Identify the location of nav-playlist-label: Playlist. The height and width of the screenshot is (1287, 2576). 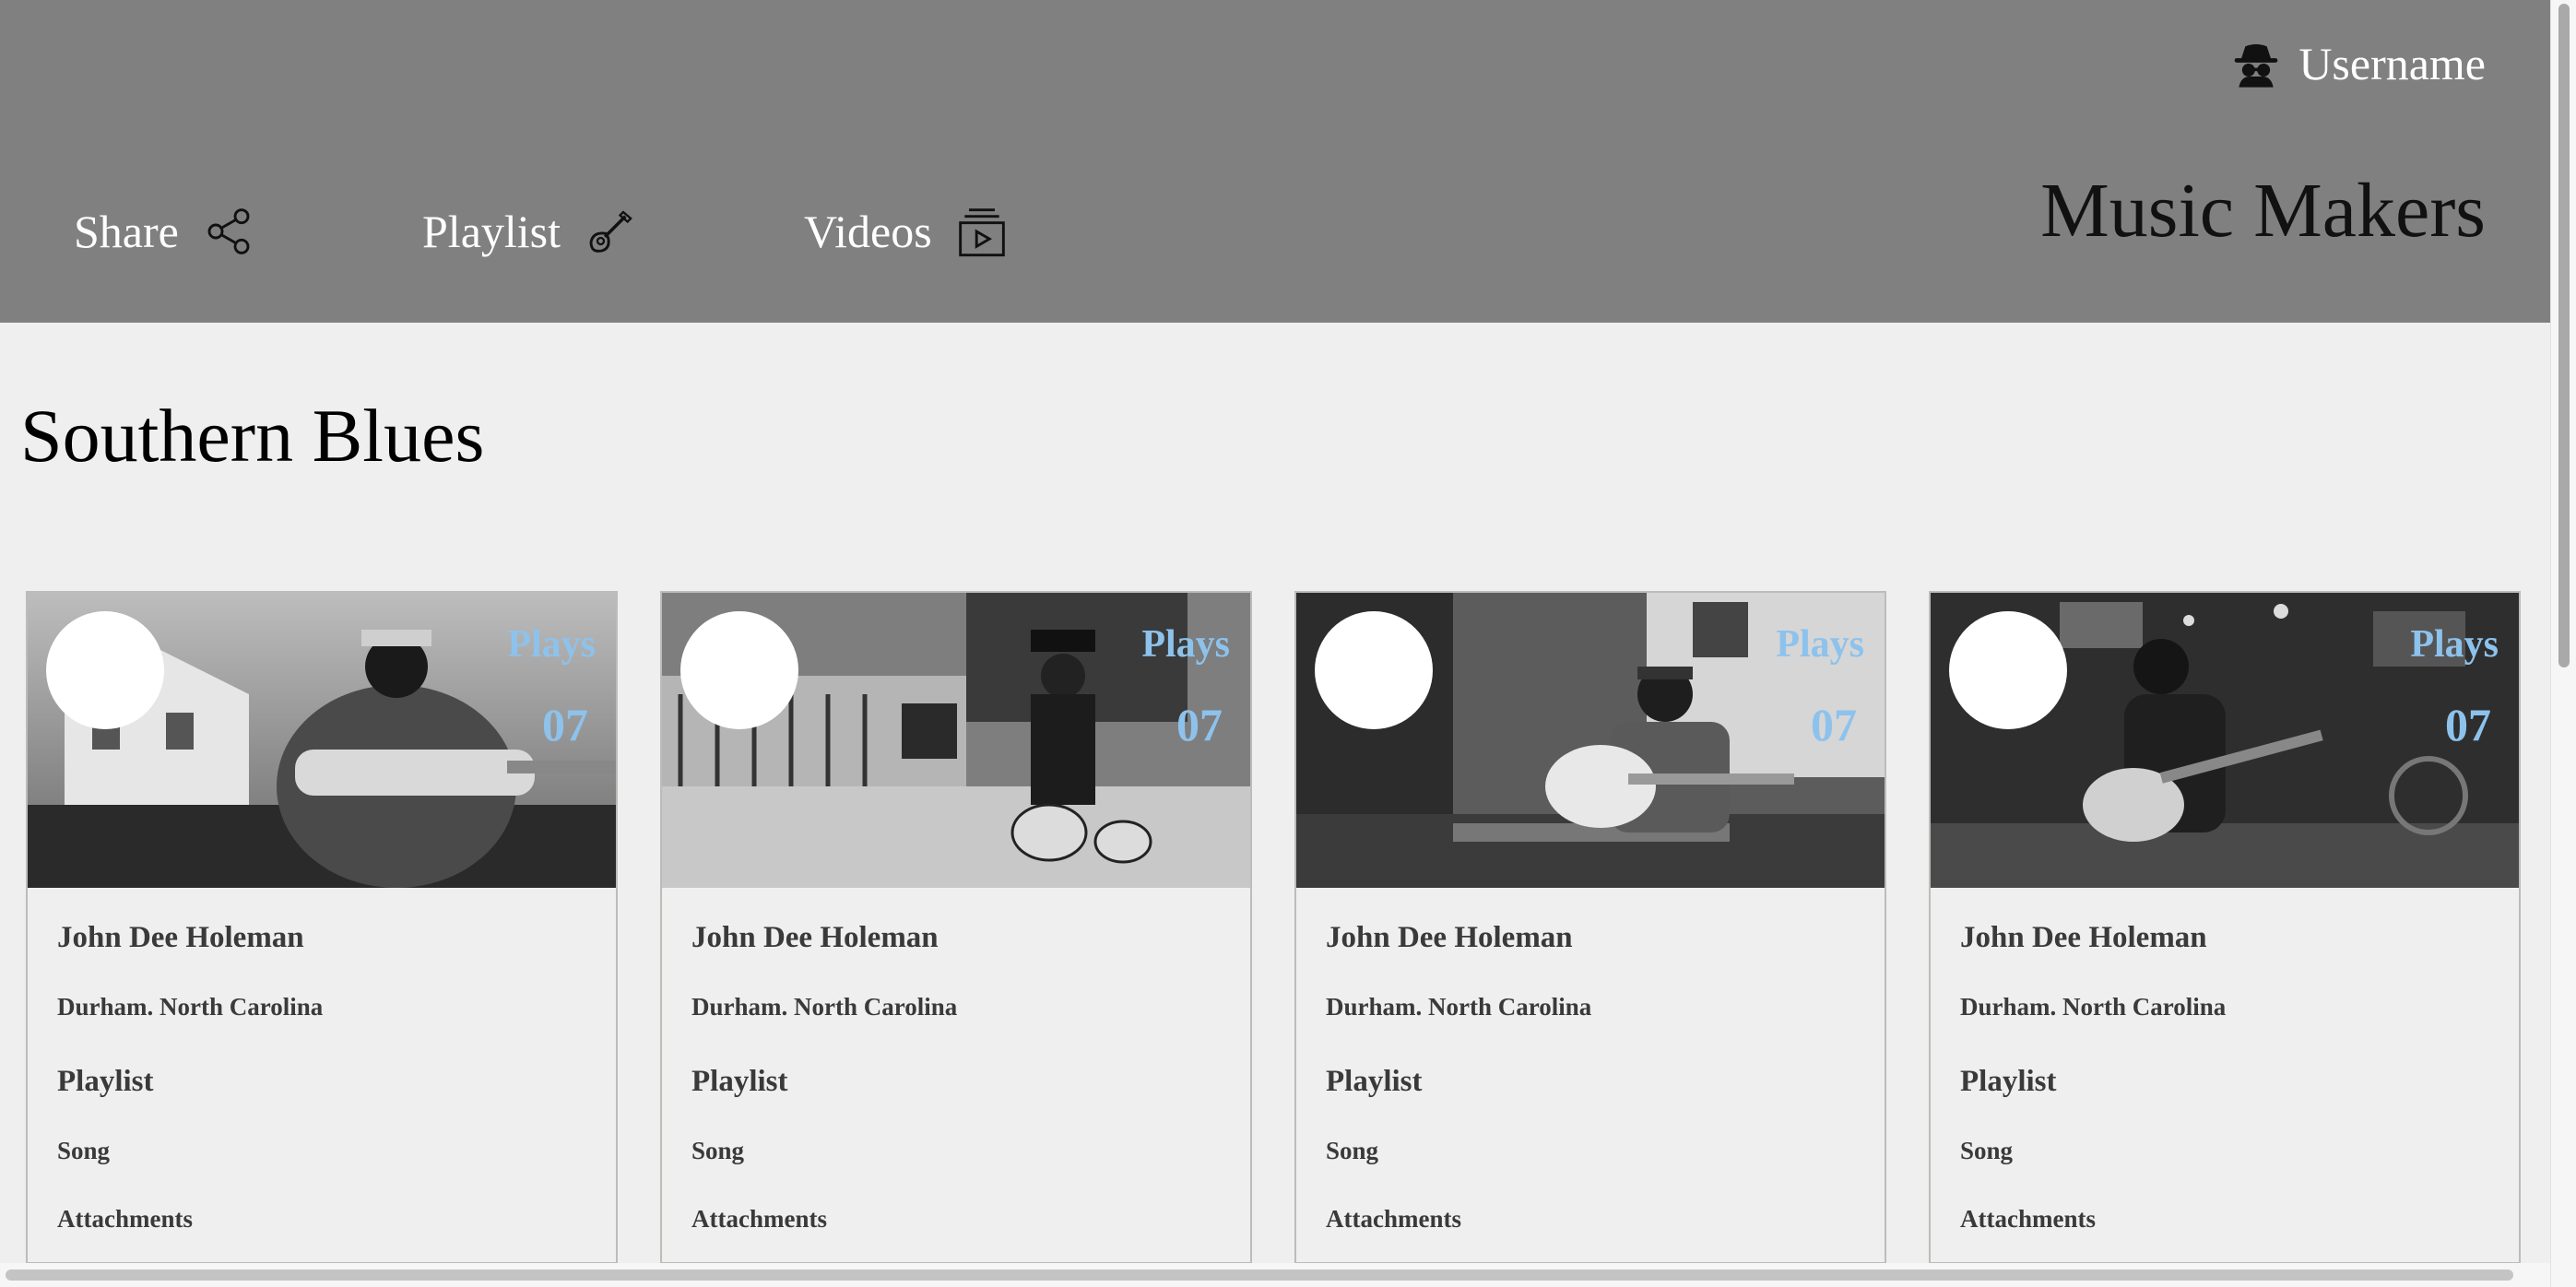
(491, 231).